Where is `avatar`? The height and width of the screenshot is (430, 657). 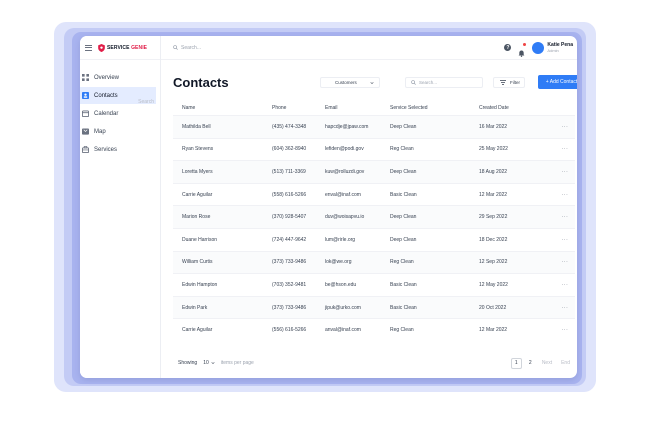 avatar is located at coordinates (538, 47).